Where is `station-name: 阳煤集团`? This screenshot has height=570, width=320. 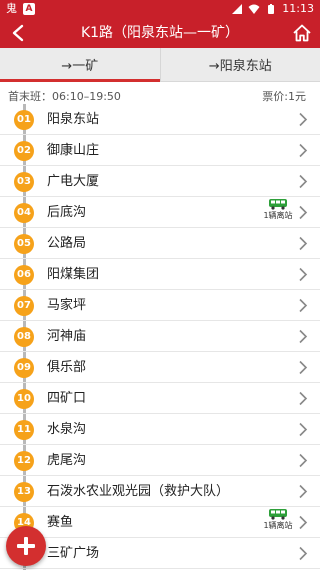 station-name: 阳煤集团 is located at coordinates (73, 274).